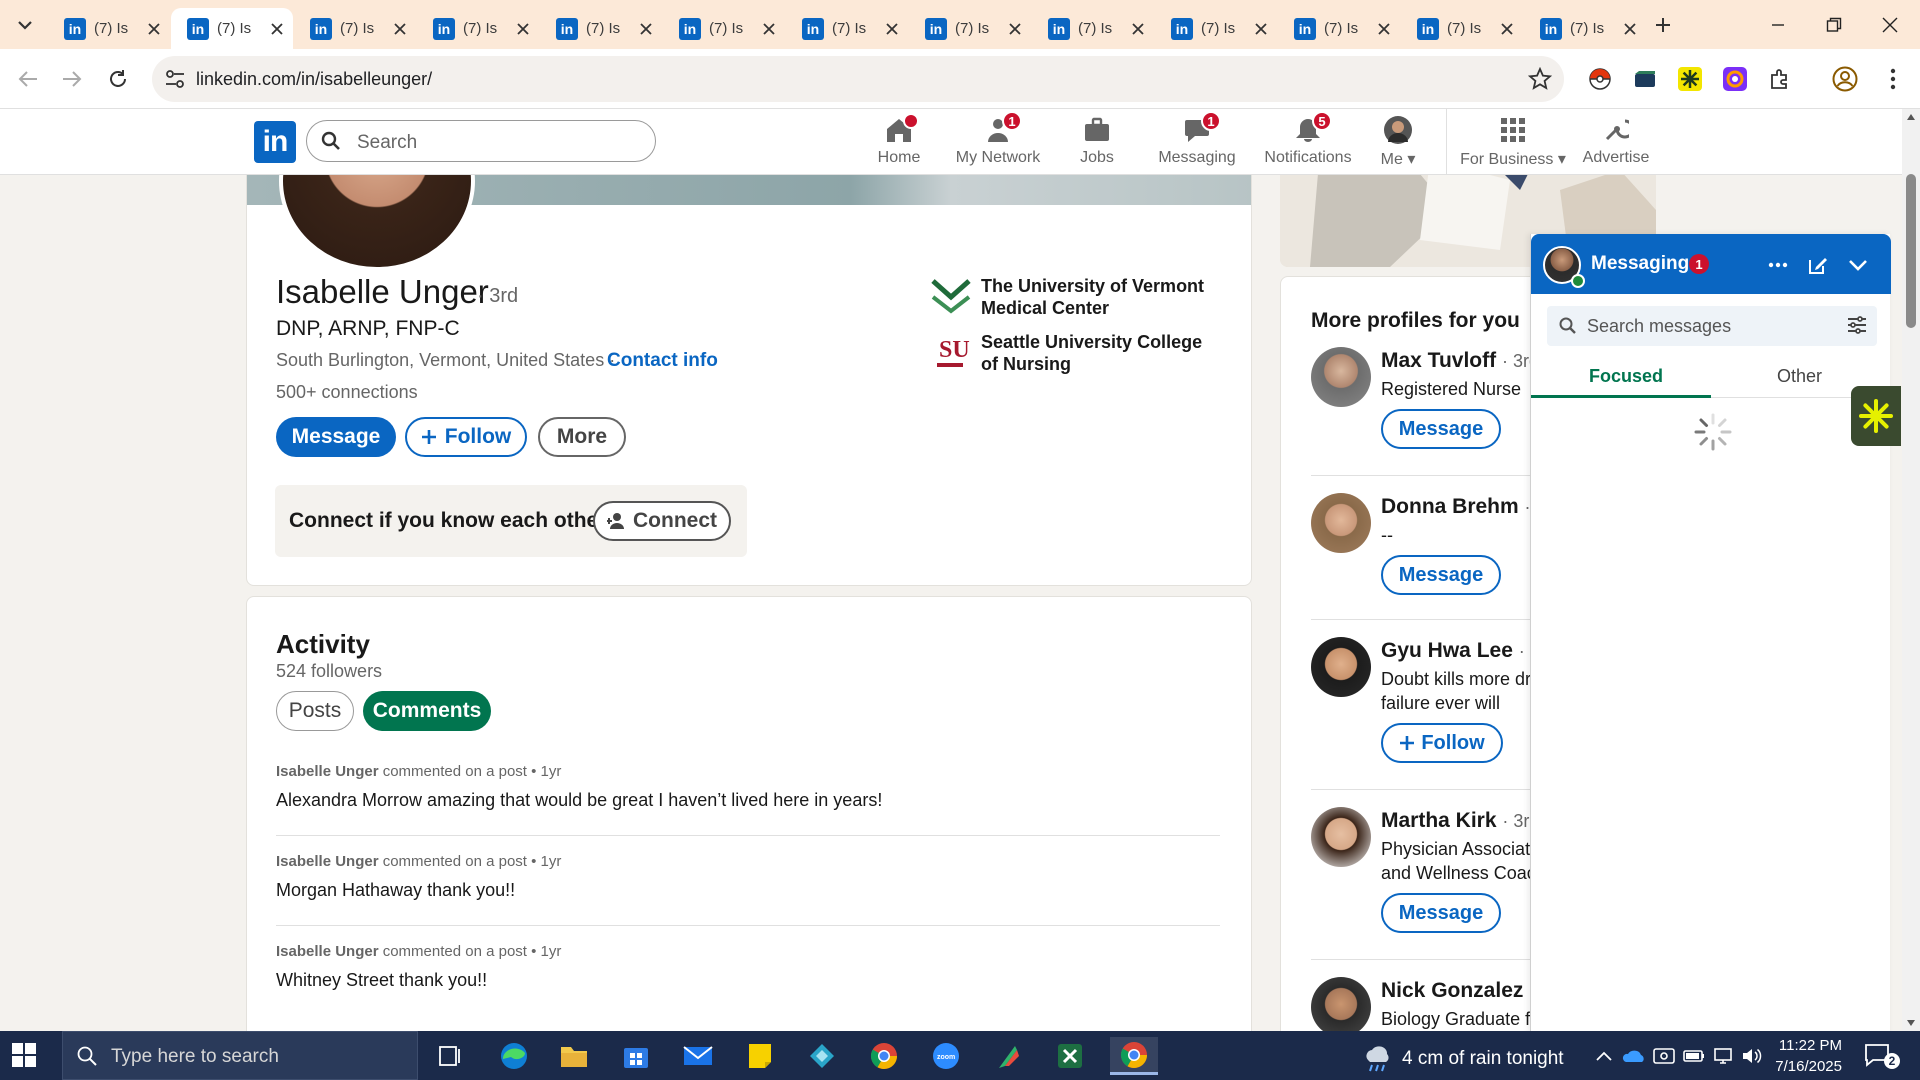  What do you see at coordinates (175, 79) in the screenshot?
I see `site-info-button` at bounding box center [175, 79].